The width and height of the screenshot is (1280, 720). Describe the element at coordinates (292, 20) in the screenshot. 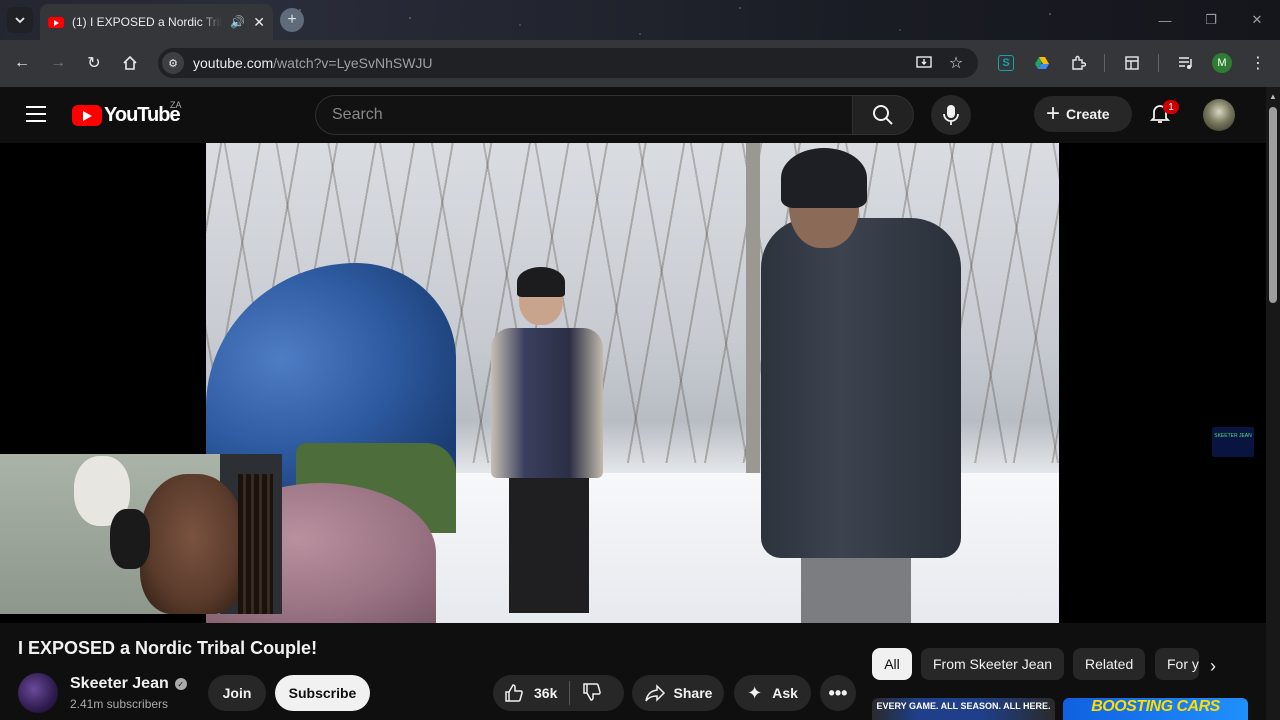

I see `new-tab-button: +` at that location.